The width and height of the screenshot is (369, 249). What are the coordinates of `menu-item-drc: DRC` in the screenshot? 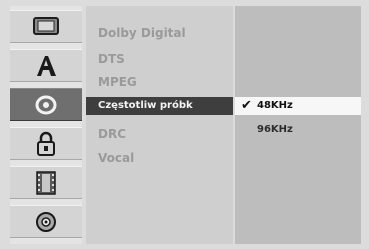 It's located at (159, 134).